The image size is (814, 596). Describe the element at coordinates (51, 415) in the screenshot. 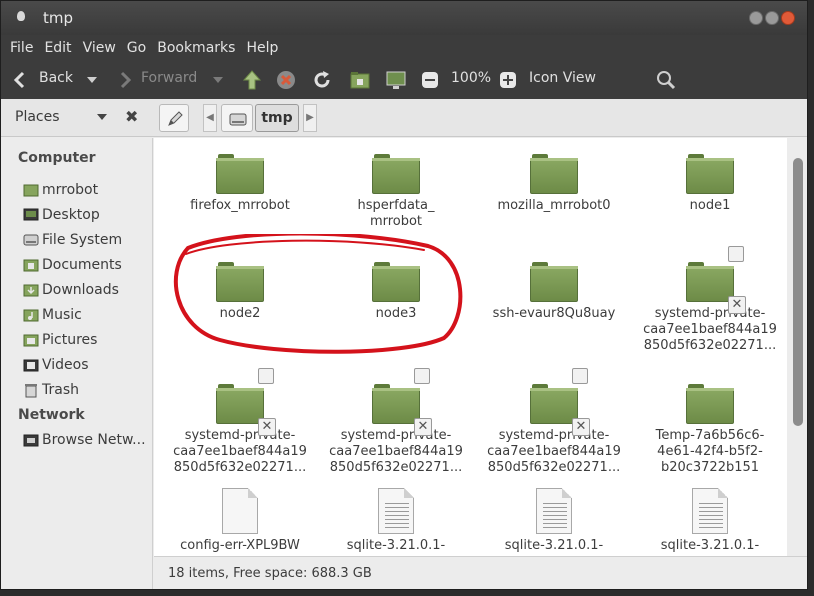

I see `sidebar-heading-network: Network` at that location.